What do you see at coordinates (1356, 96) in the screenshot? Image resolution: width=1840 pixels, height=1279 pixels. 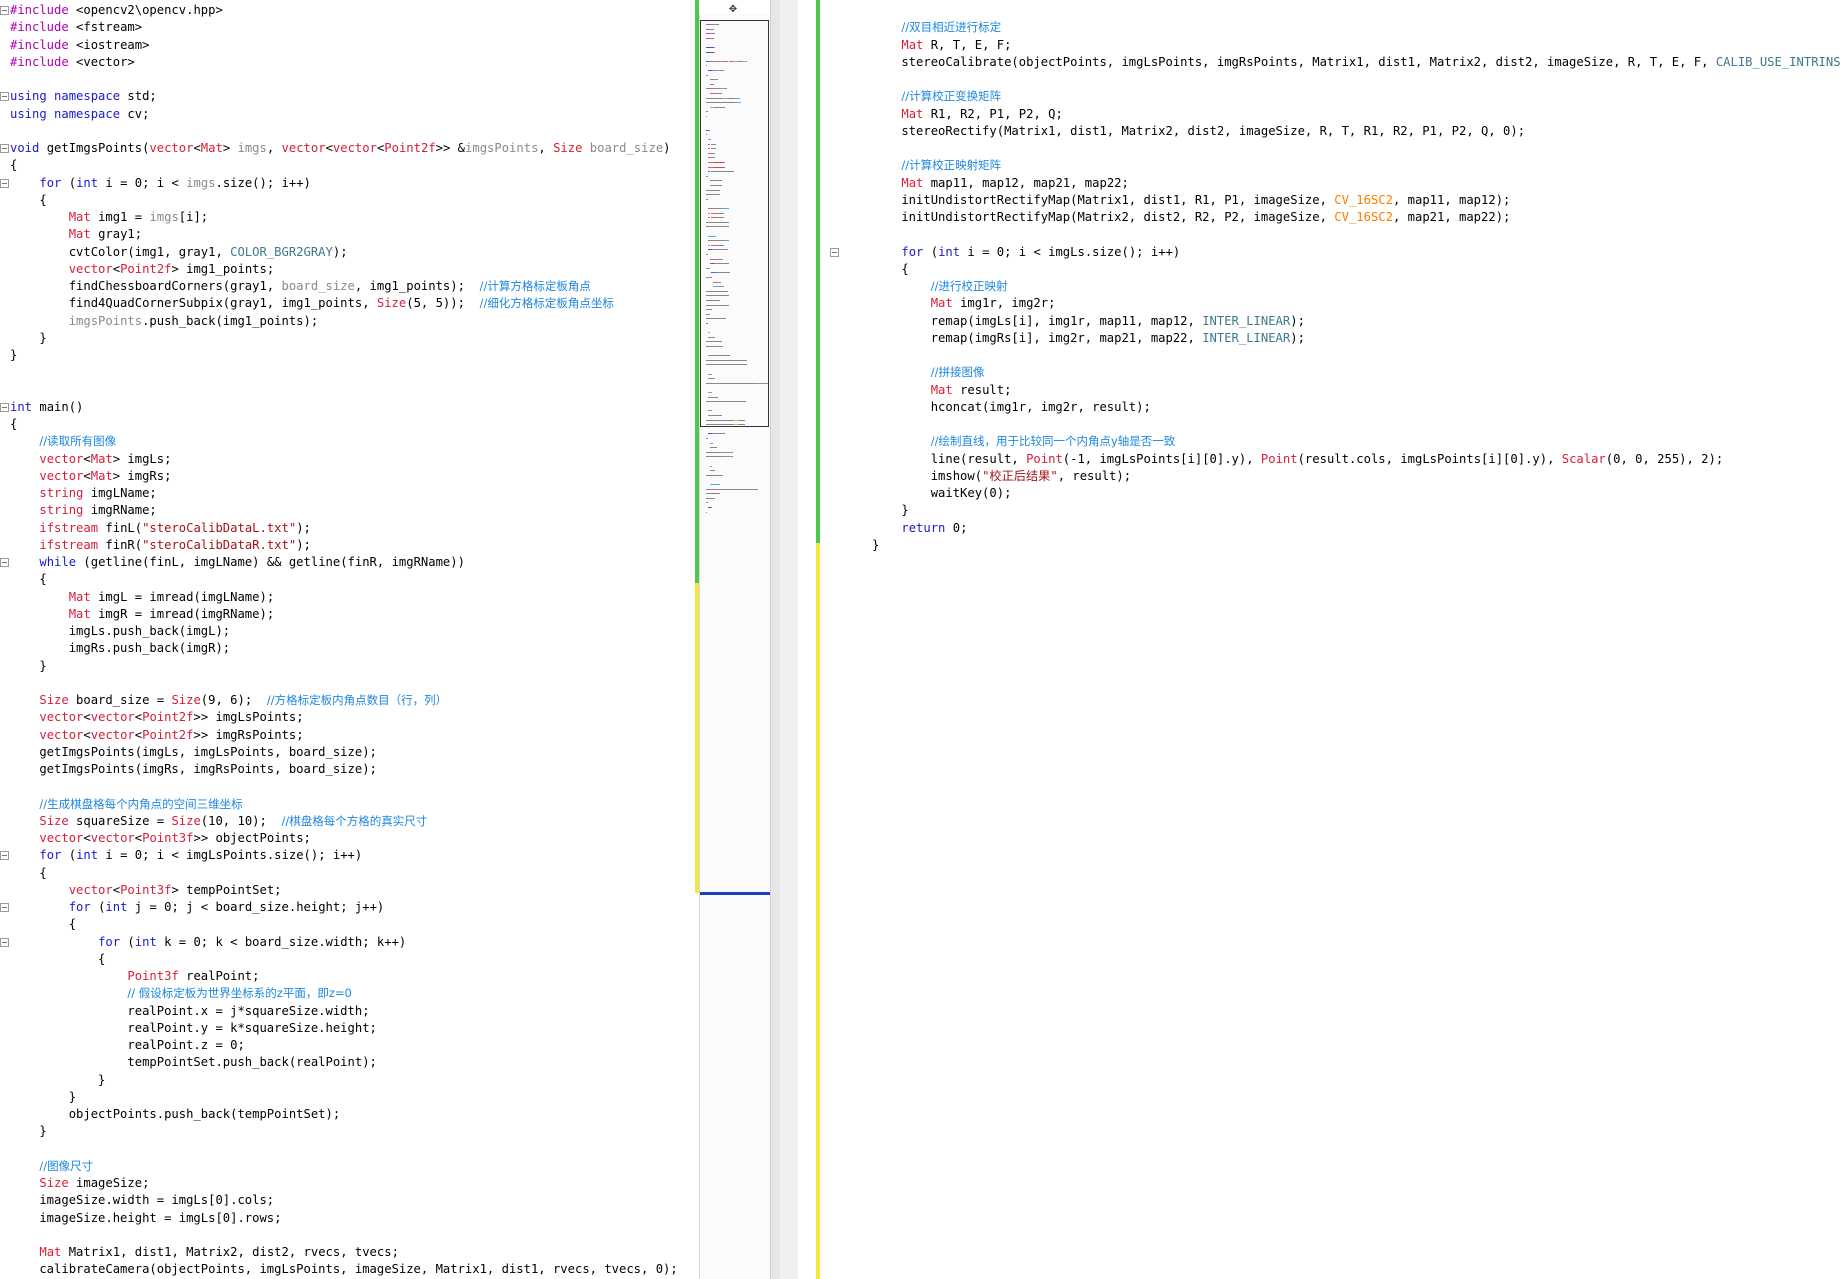 I see `code-line: //计算校正变换矩阵` at bounding box center [1356, 96].